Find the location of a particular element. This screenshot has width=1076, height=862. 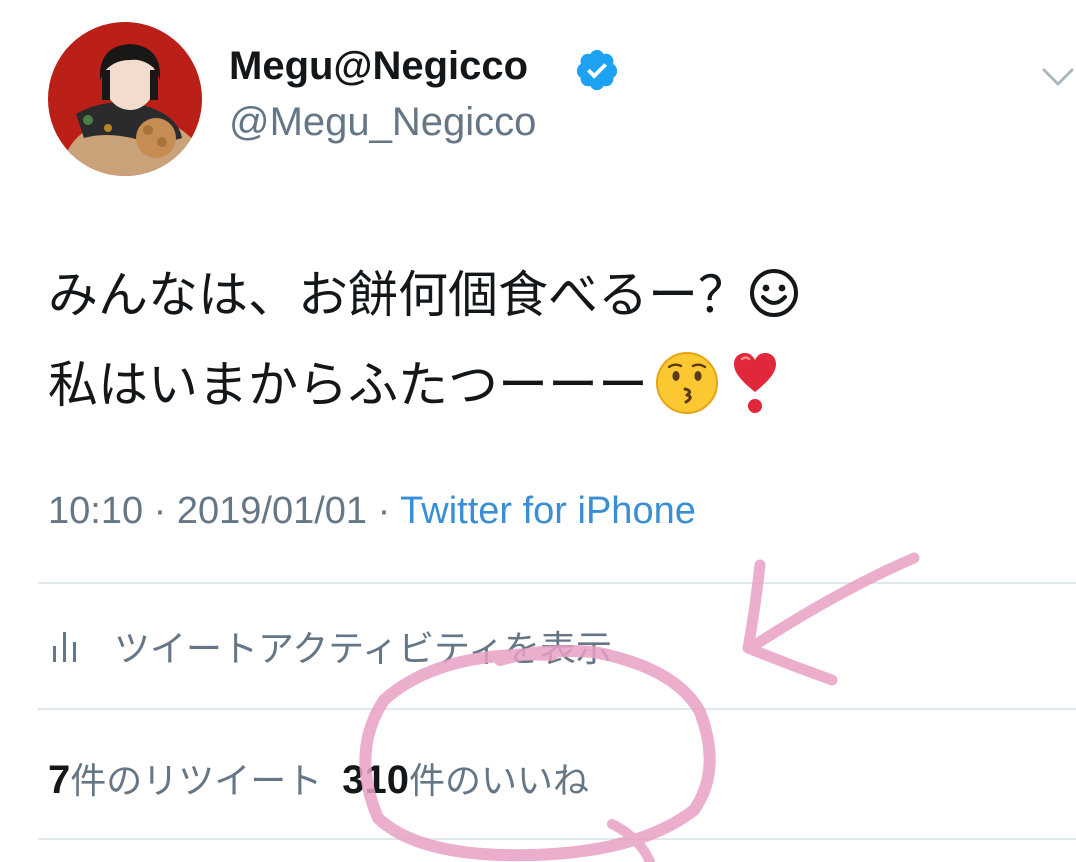

tweet-line-2: 私はいまからふたつーーー is located at coordinates (553, 385).